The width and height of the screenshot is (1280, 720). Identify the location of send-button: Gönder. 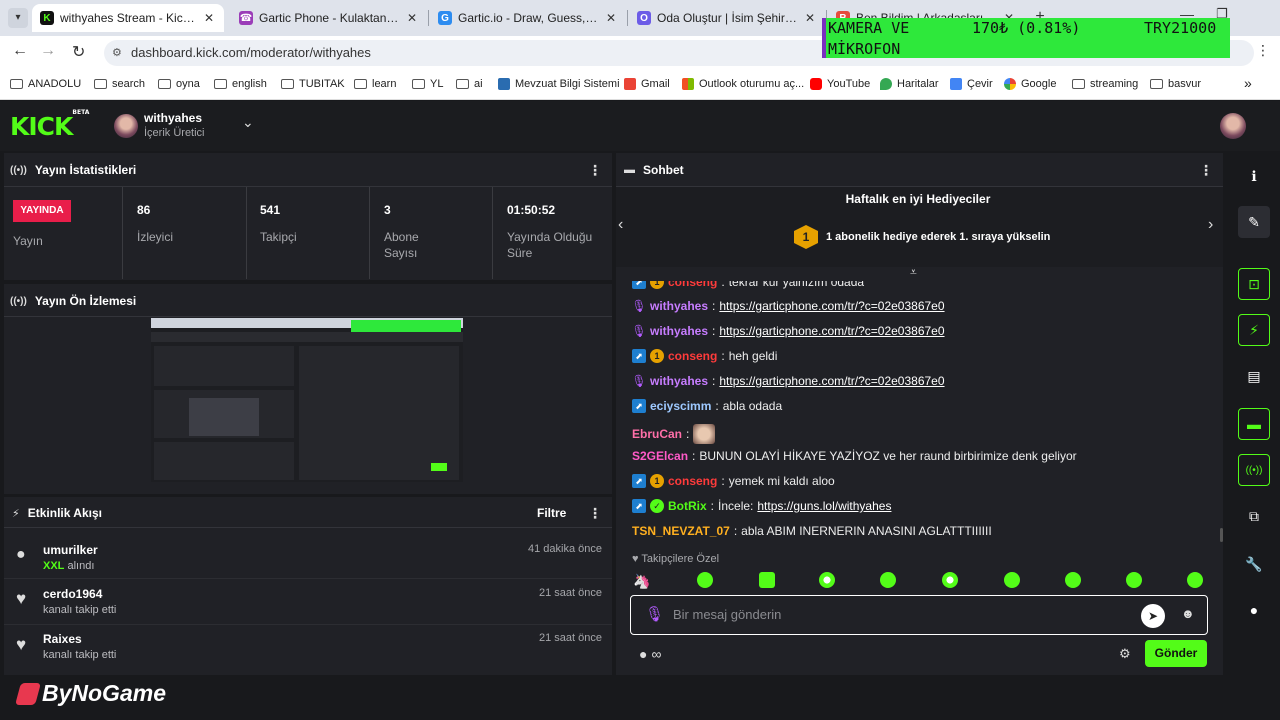
(1176, 653).